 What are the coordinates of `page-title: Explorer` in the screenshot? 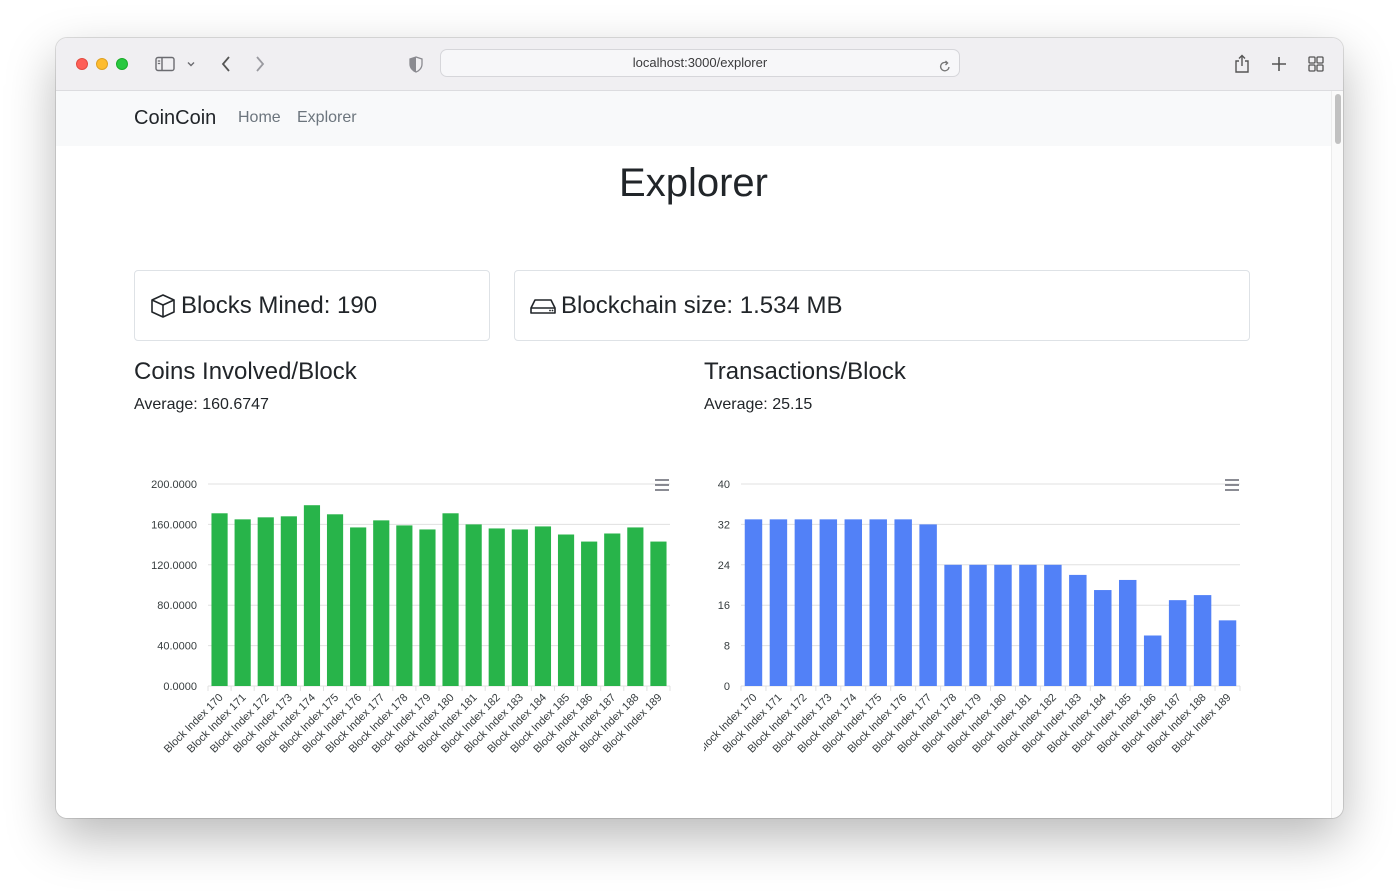 It's located at (693, 183).